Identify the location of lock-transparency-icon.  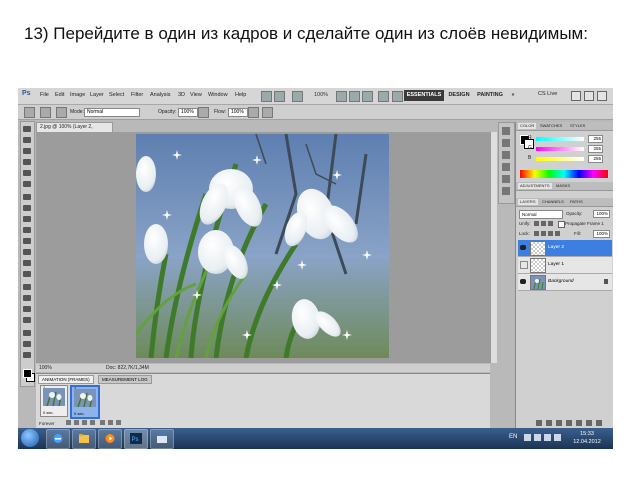
(536, 233).